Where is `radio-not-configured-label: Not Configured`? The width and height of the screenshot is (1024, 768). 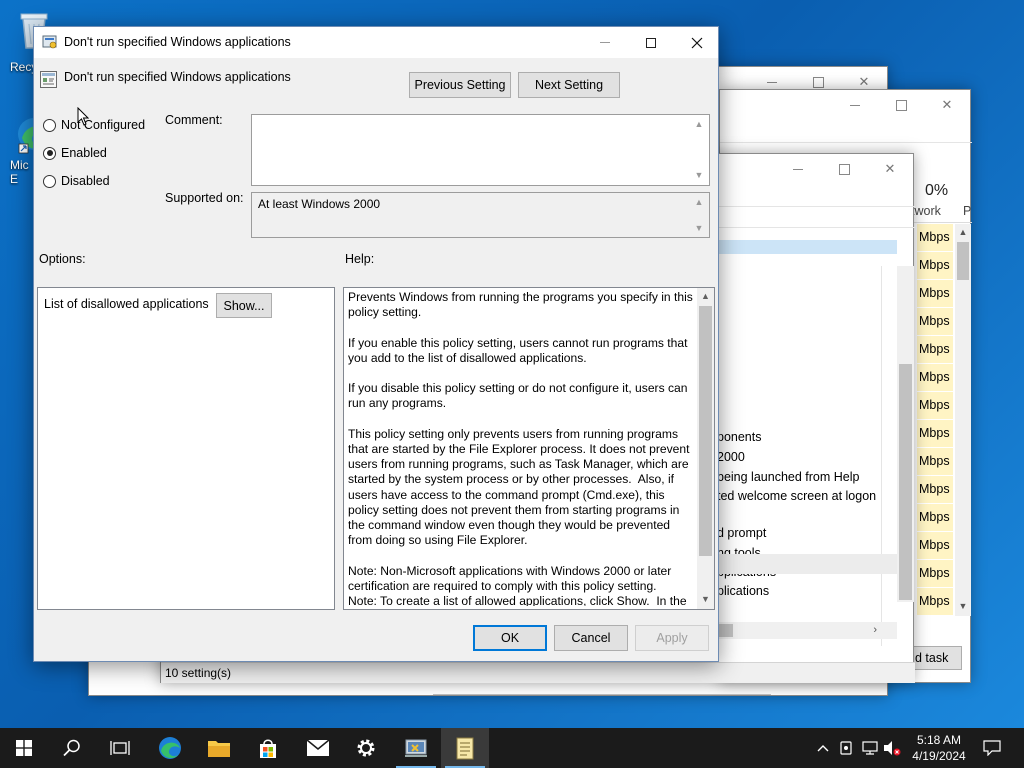
radio-not-configured-label: Not Configured is located at coordinates (103, 125).